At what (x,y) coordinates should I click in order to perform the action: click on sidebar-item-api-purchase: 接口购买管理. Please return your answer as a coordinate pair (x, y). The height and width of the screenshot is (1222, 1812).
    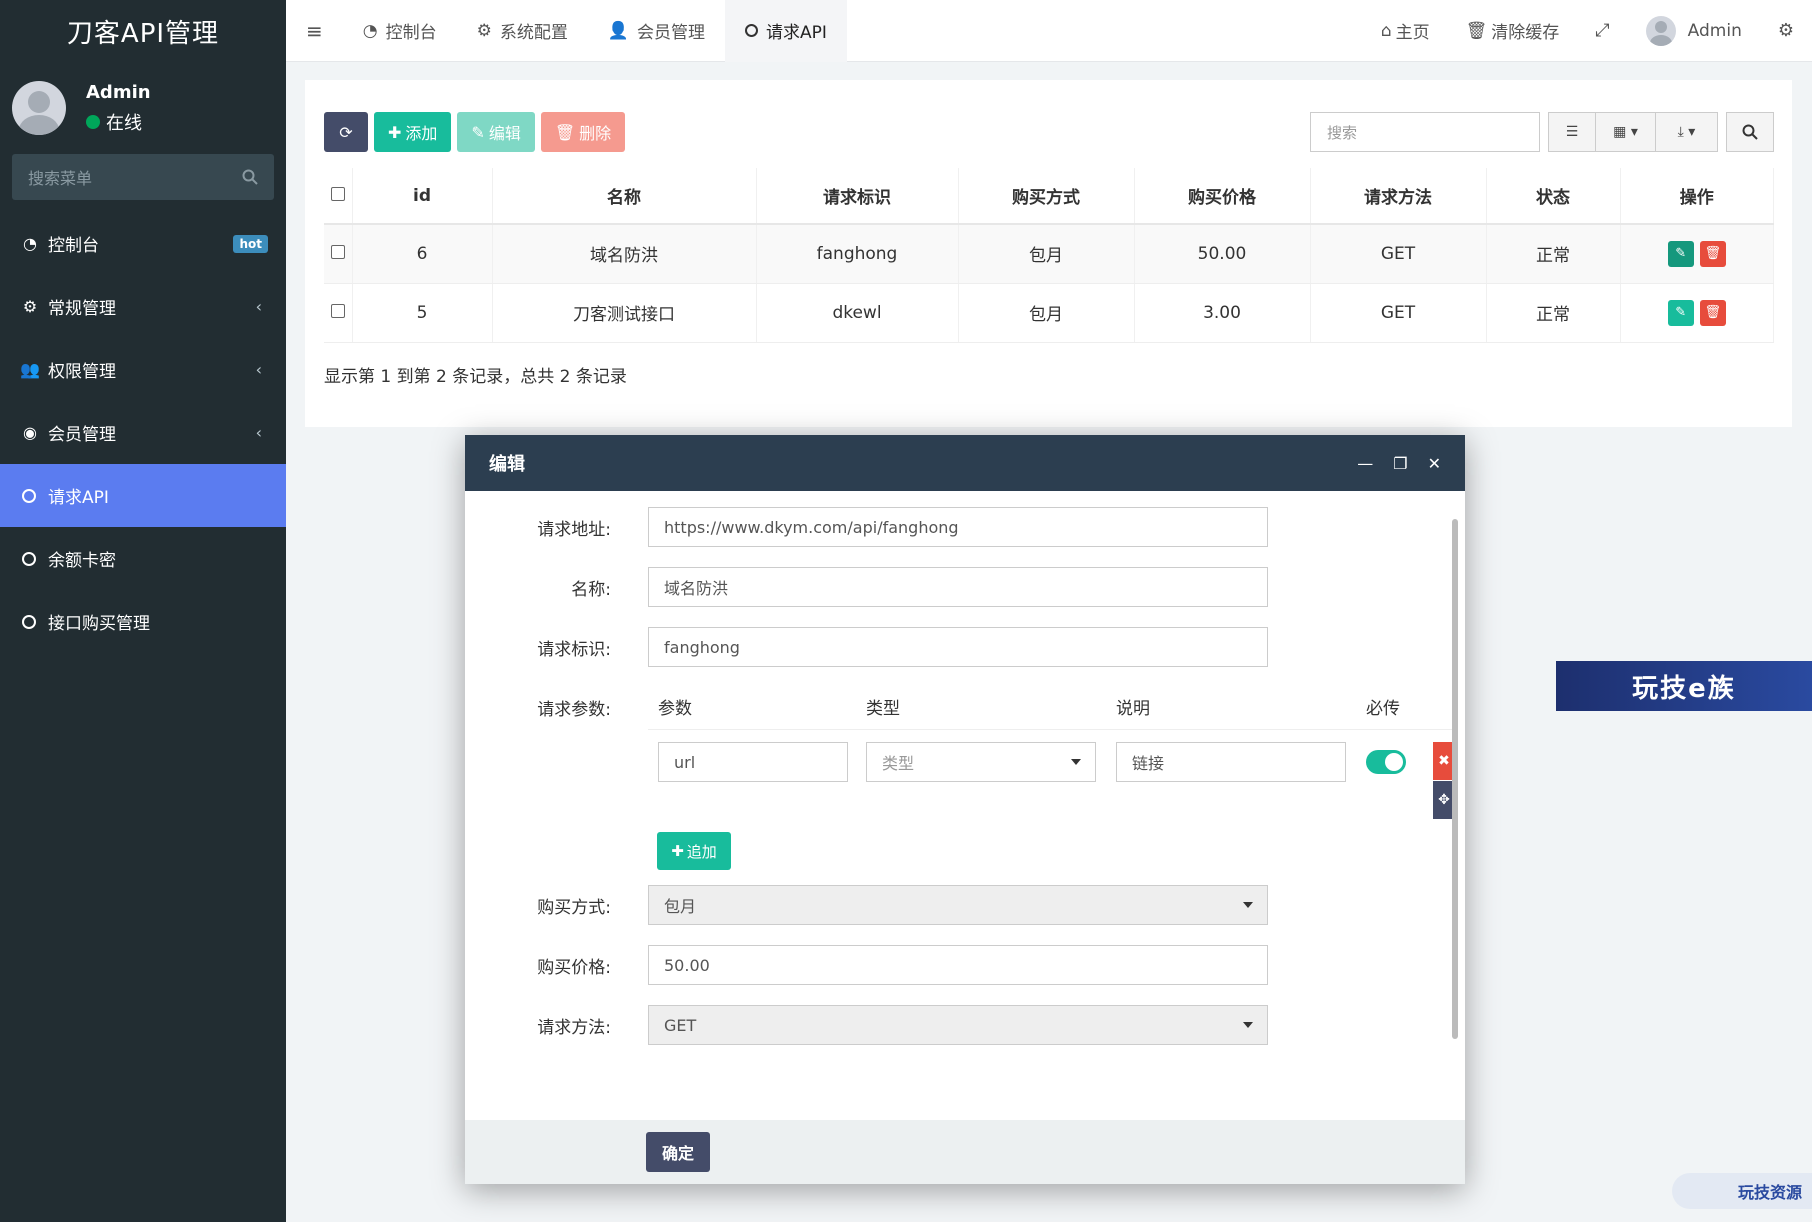
    Looking at the image, I should click on (143, 621).